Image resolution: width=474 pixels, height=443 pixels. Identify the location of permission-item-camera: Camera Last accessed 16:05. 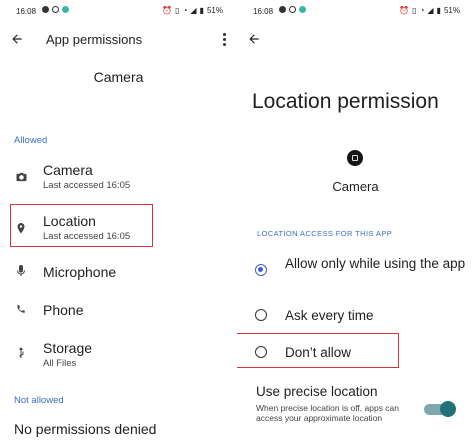
(118, 180).